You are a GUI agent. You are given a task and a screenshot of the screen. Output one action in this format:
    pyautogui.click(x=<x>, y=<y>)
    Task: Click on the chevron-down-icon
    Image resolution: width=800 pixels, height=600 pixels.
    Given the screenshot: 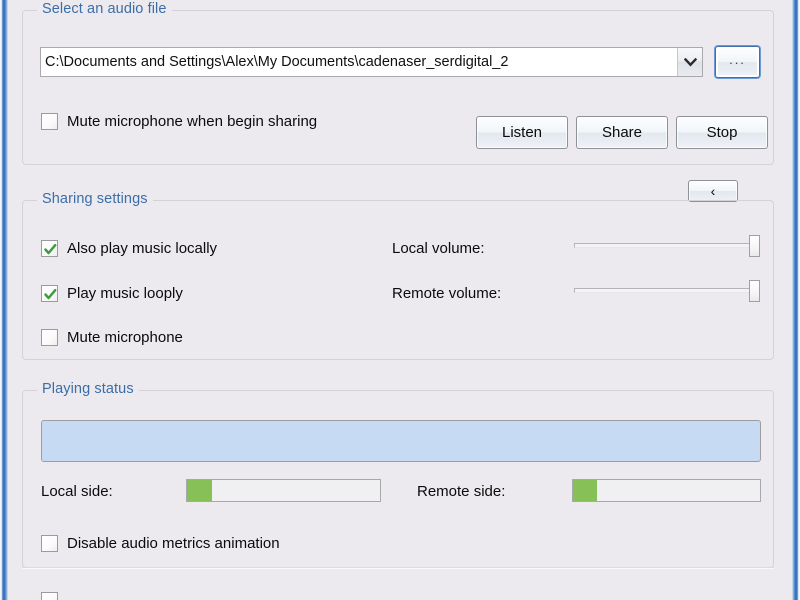 What is the action you would take?
    pyautogui.click(x=689, y=62)
    